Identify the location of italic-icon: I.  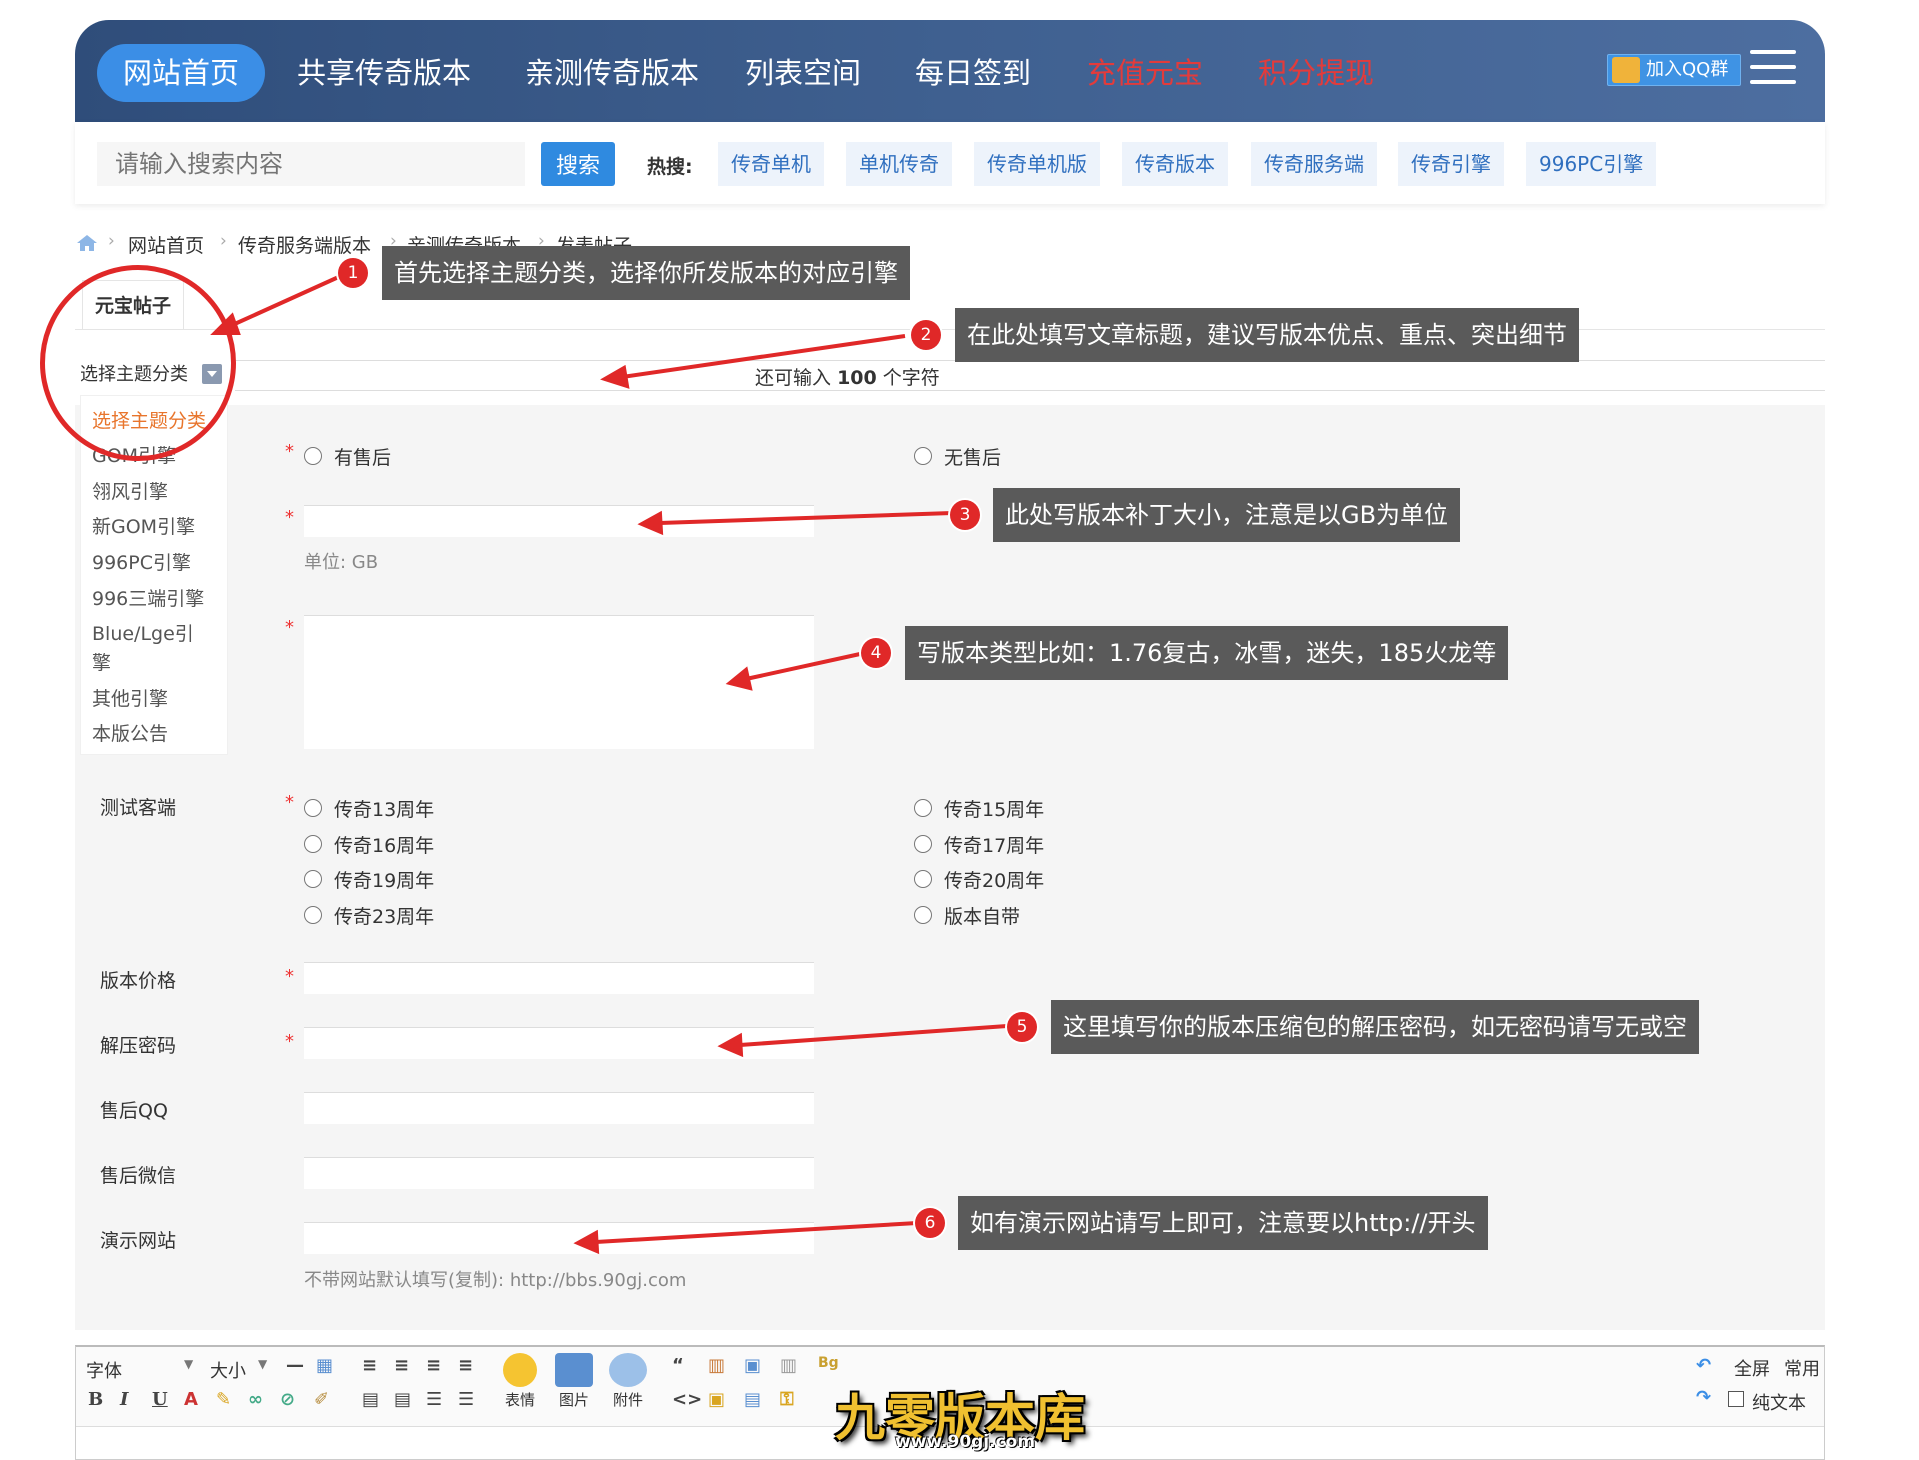
(124, 1399).